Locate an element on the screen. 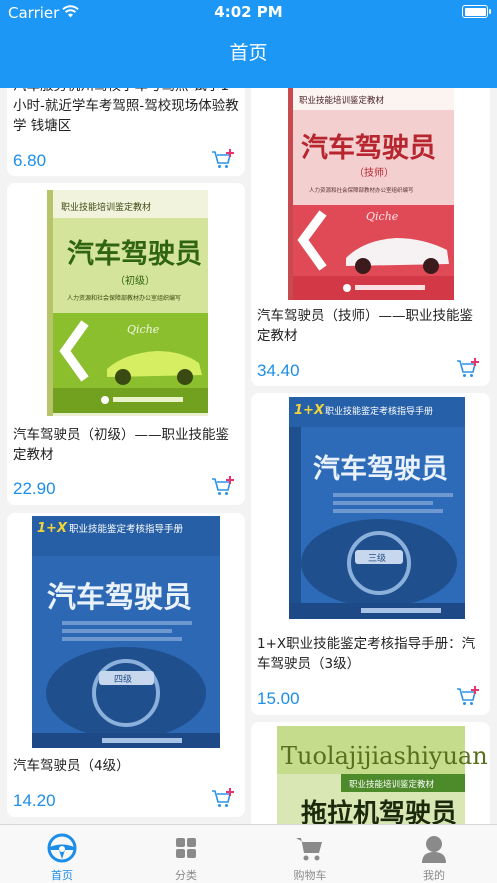 This screenshot has height=883, width=497. tab-home: 首页 is located at coordinates (62, 854).